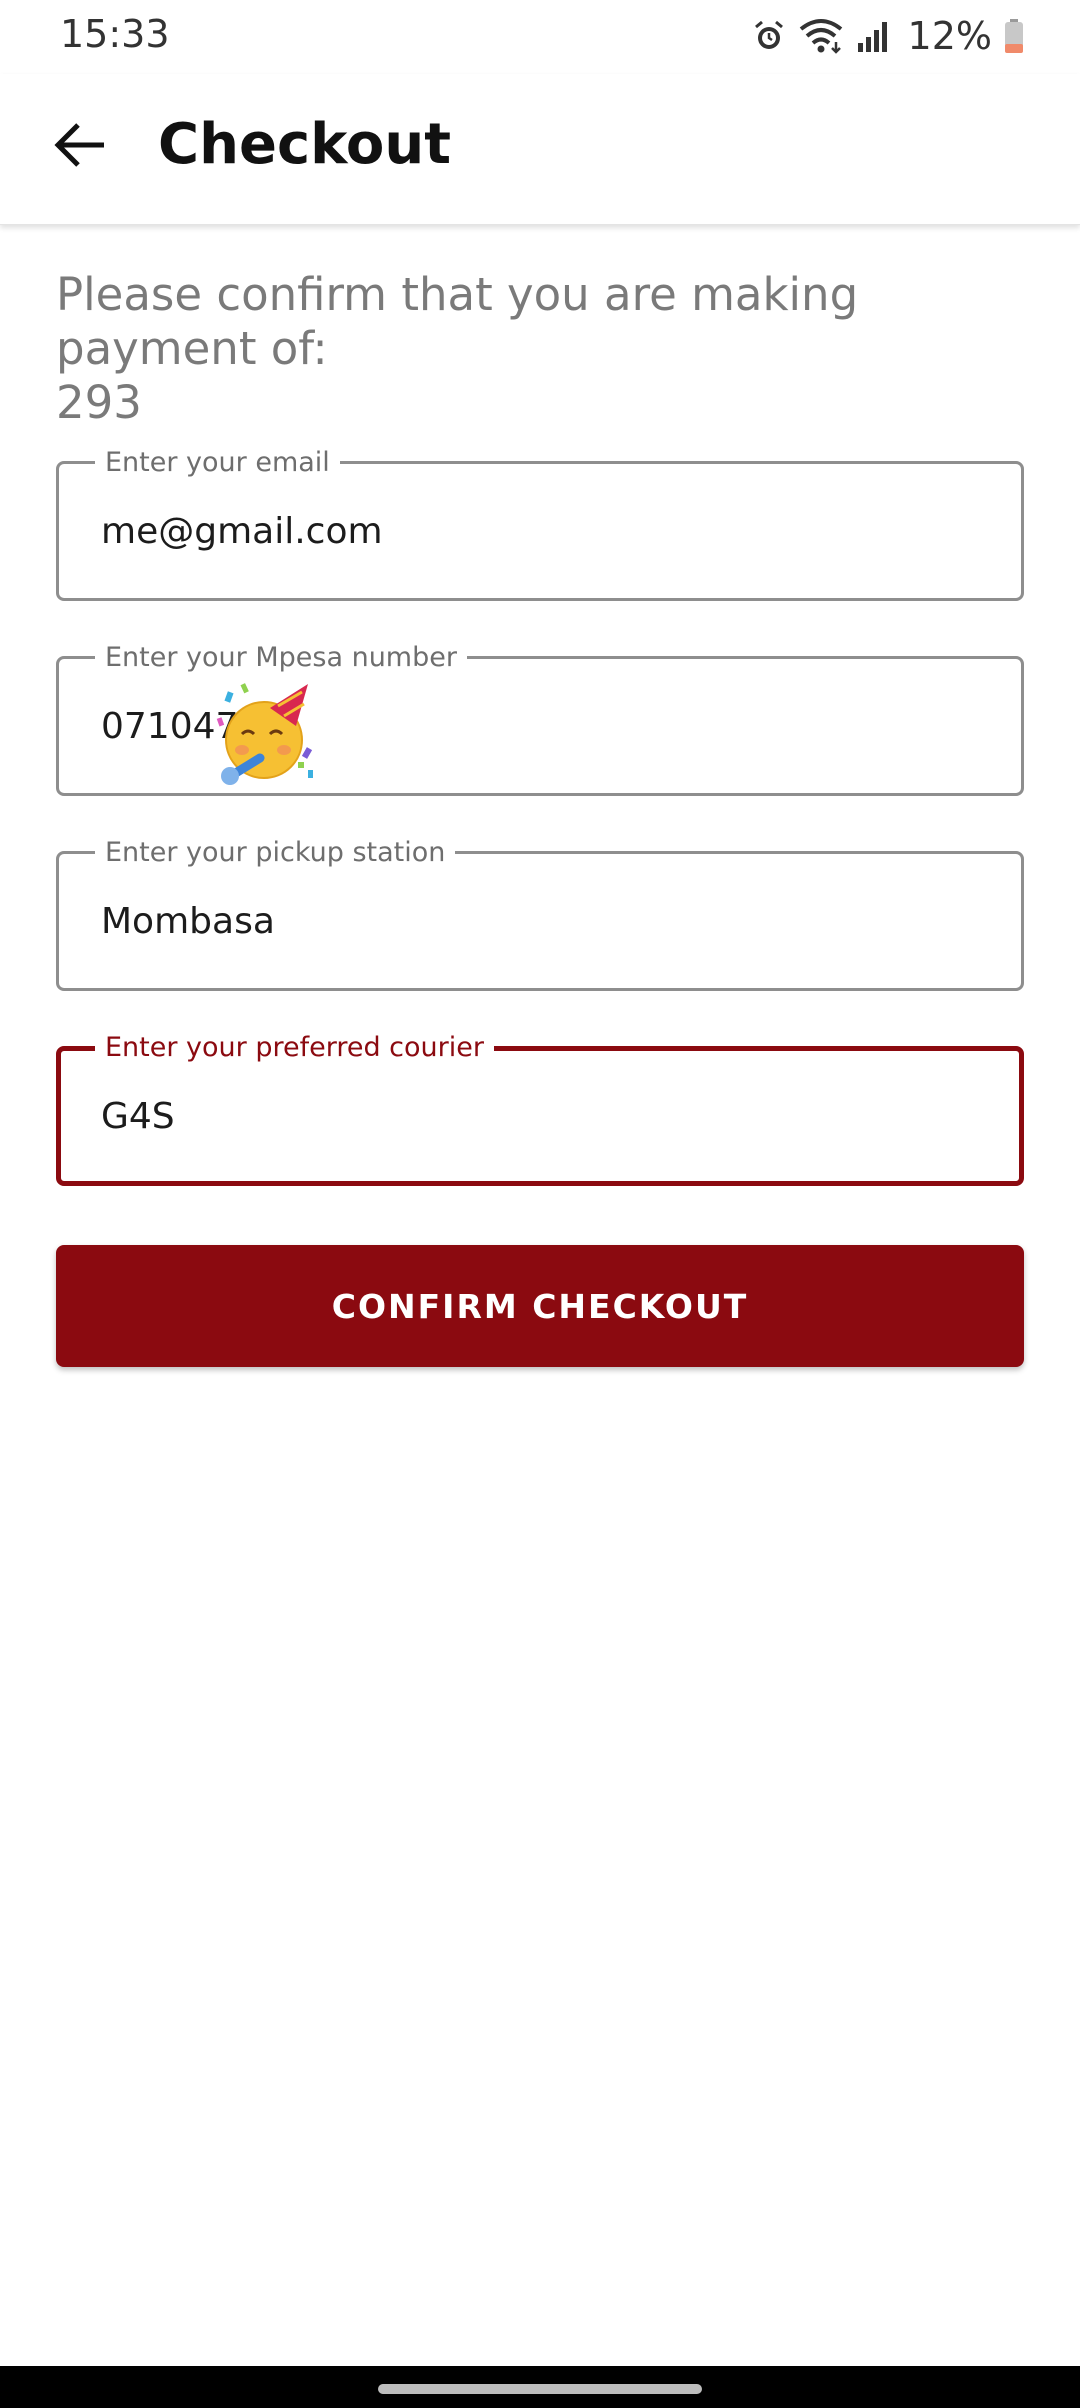 This screenshot has width=1080, height=2408. I want to click on courier-field: Enter your preferred courier G4S, so click(540, 1109).